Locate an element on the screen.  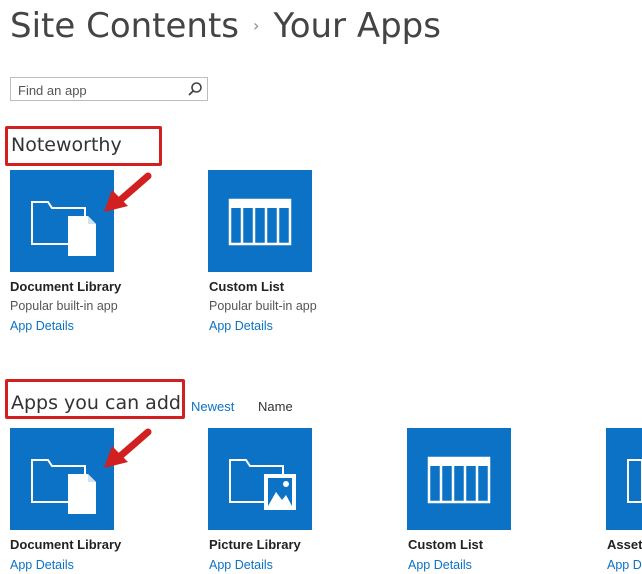
app-name: Asset is located at coordinates (624, 544).